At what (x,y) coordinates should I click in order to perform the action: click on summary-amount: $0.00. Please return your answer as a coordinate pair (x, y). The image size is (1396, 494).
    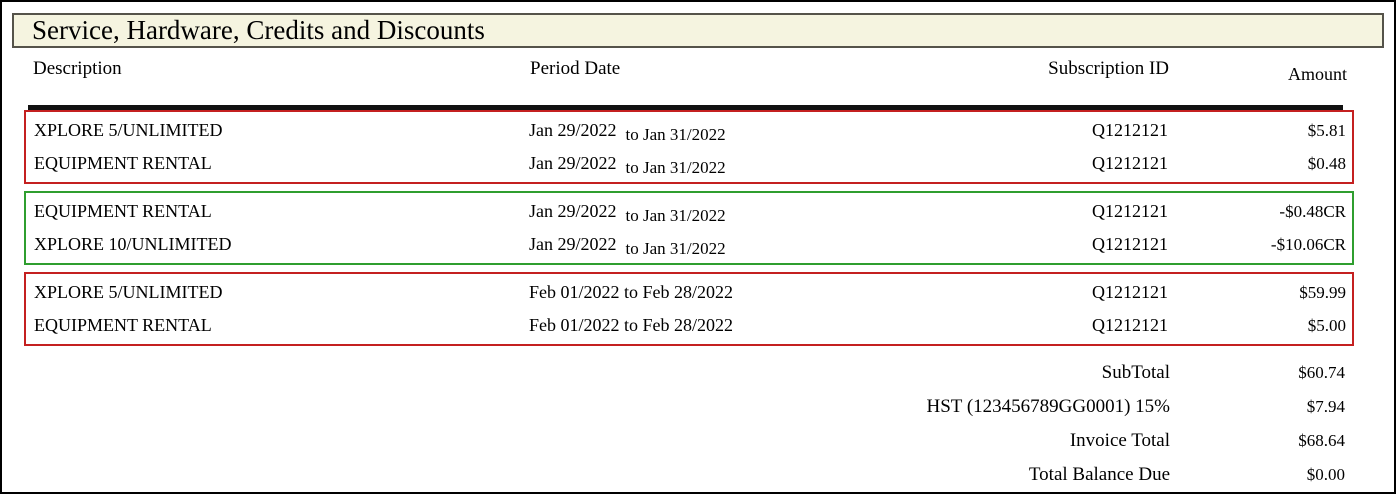
    Looking at the image, I should click on (1325, 474).